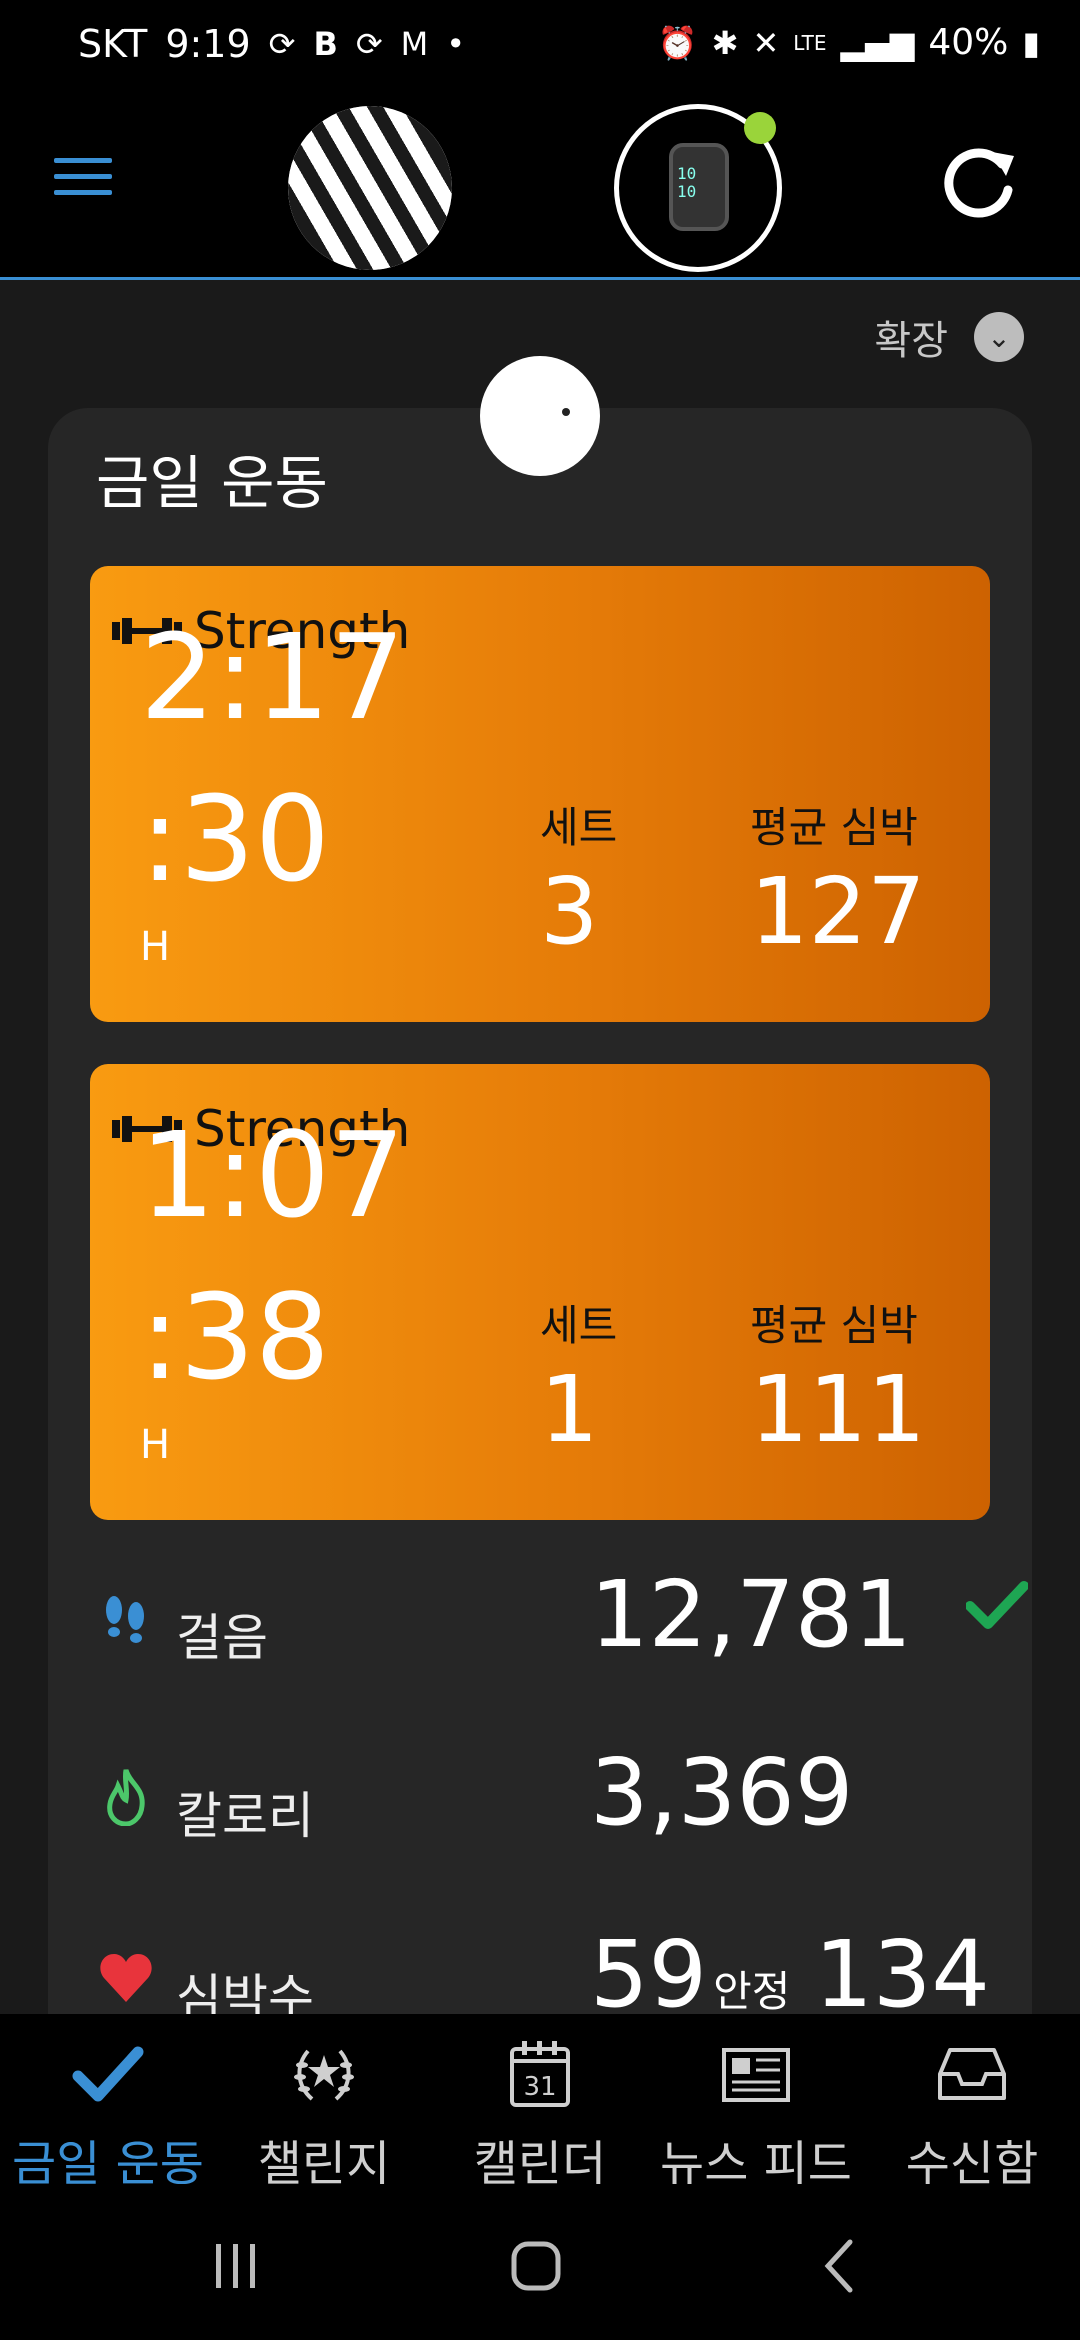 This screenshot has height=2340, width=1080. Describe the element at coordinates (1031, 42) in the screenshot. I see `battery-icon: ▮` at that location.